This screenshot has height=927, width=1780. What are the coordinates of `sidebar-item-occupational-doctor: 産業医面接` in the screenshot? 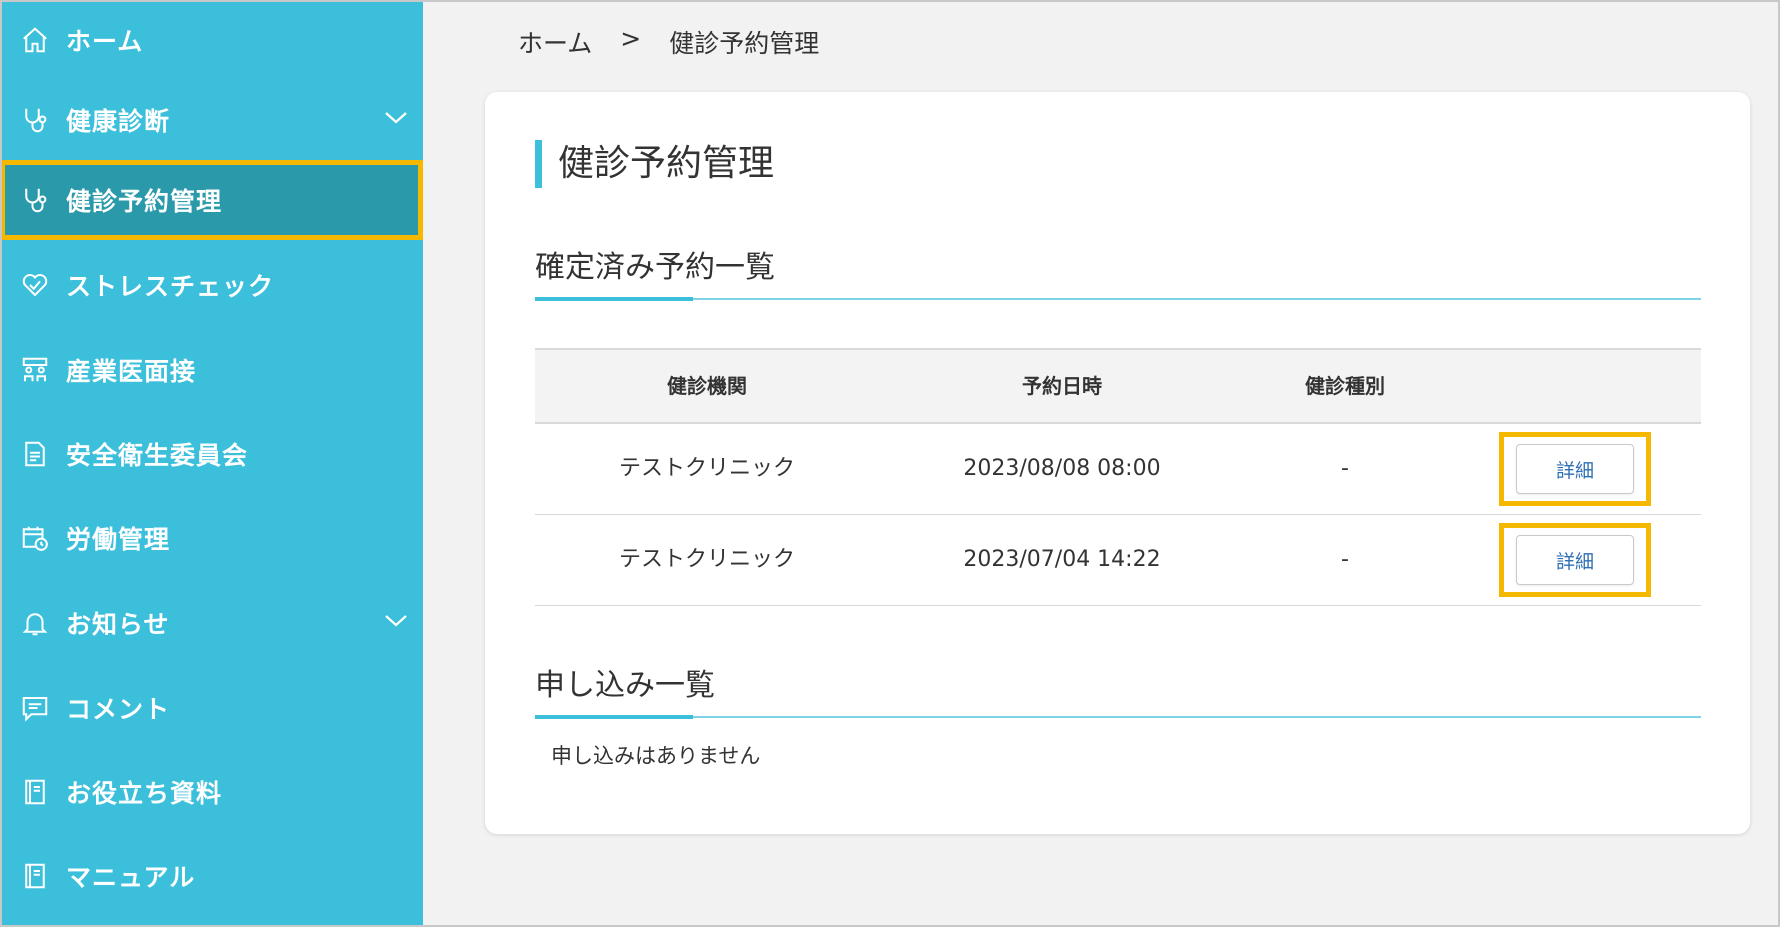 It's located at (211, 370).